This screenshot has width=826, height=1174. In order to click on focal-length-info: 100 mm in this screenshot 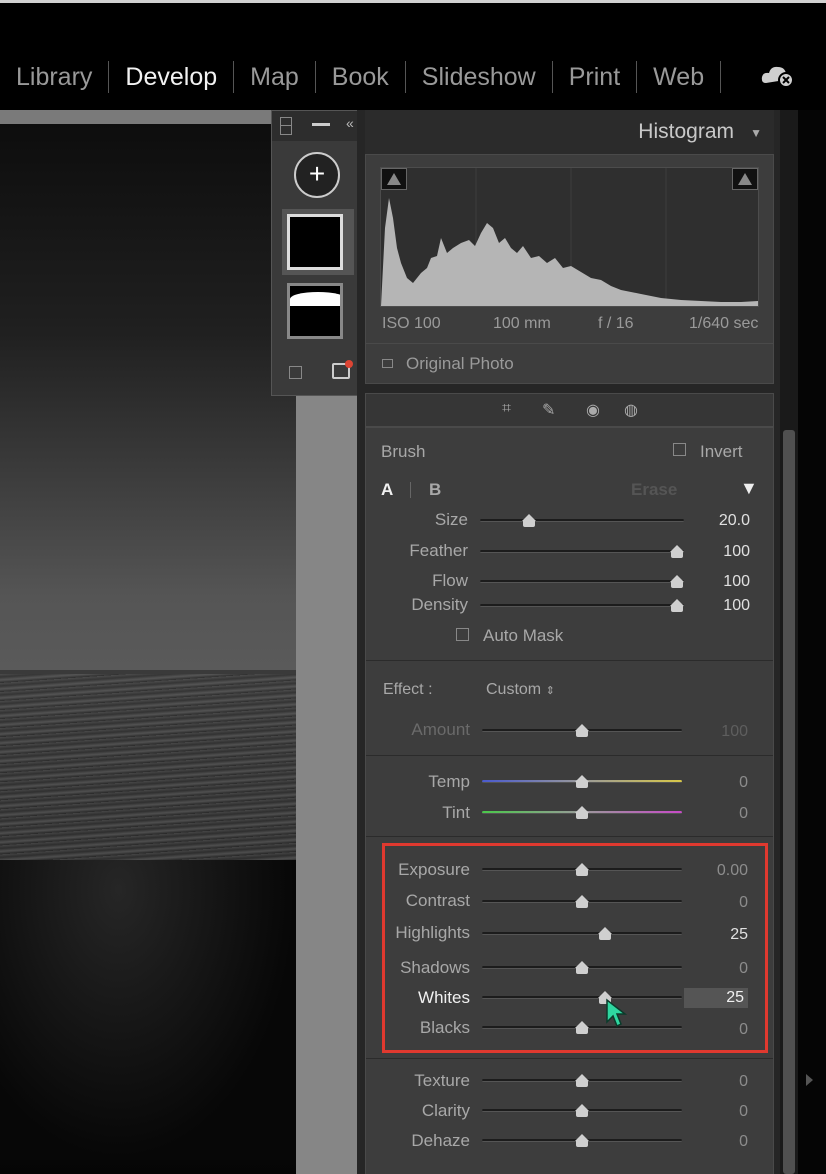, I will do `click(522, 323)`.